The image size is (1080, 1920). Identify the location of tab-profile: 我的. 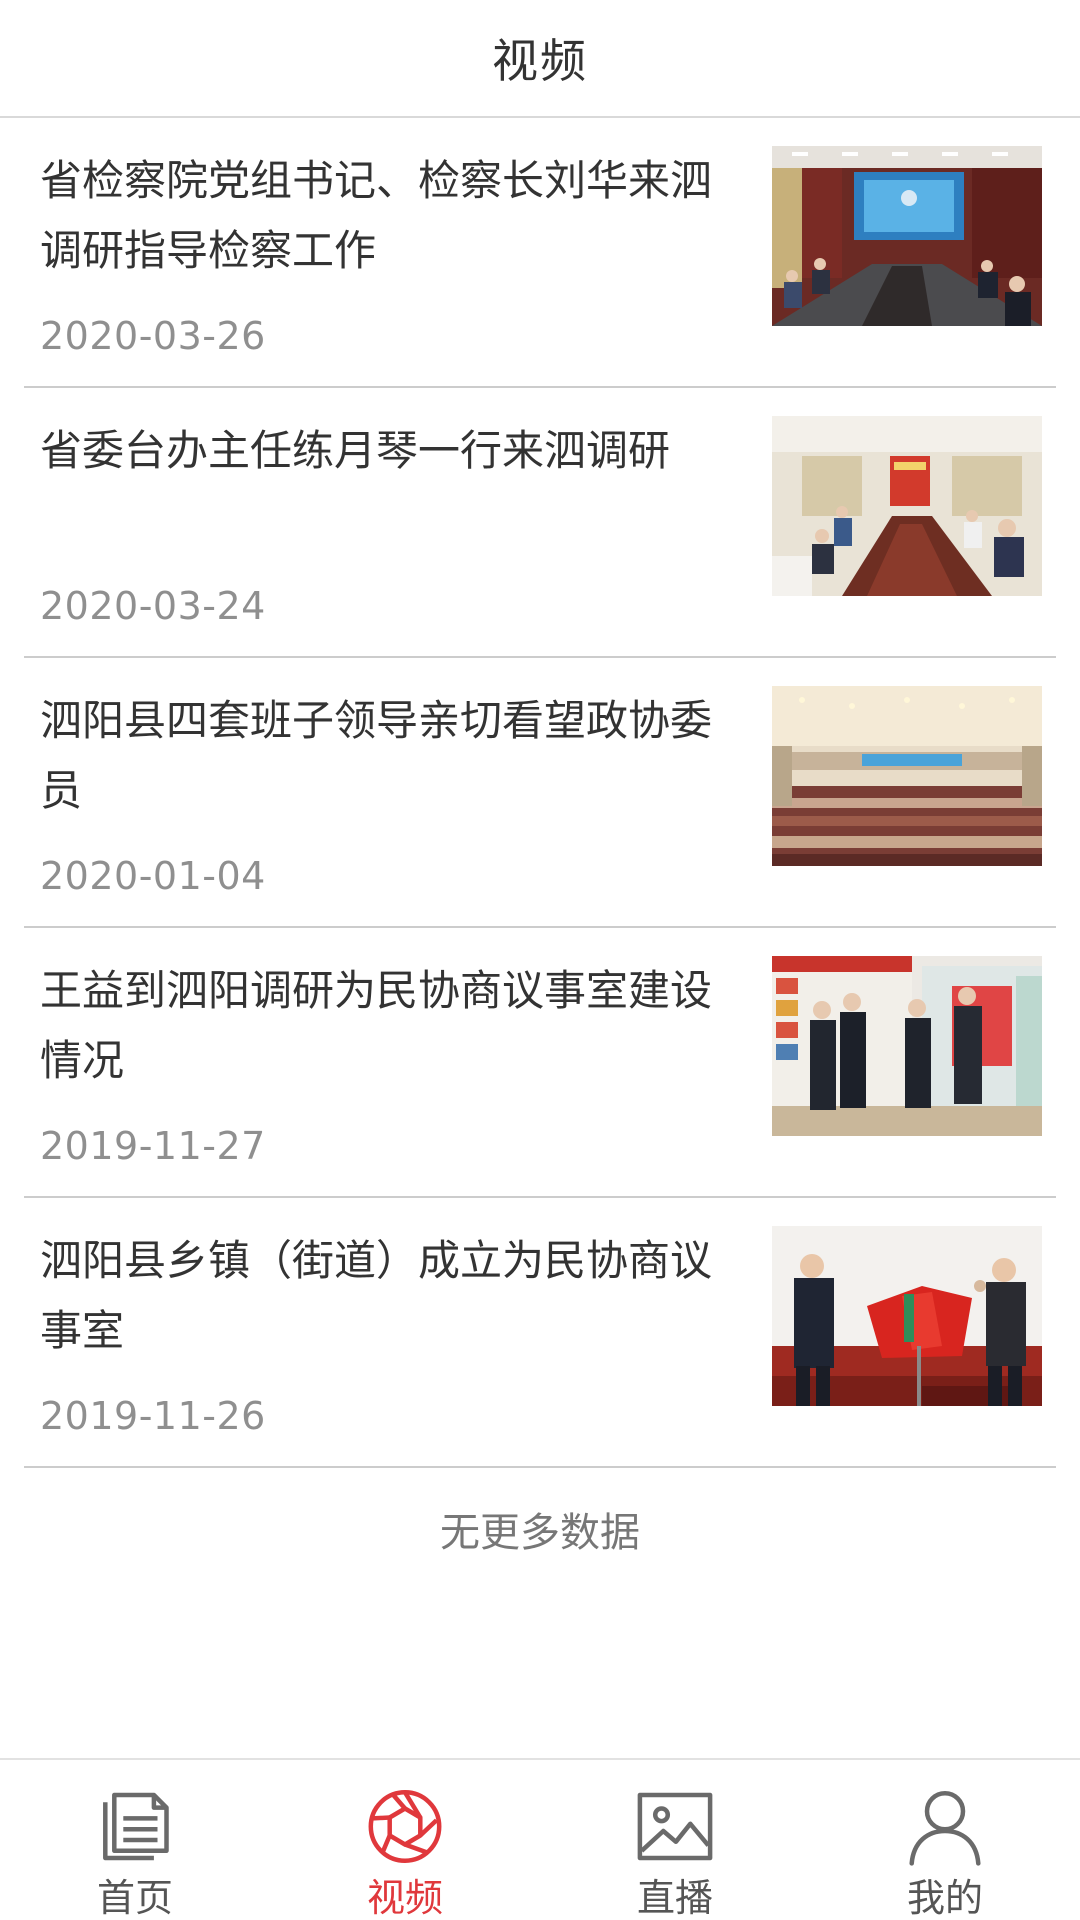
(945, 1840).